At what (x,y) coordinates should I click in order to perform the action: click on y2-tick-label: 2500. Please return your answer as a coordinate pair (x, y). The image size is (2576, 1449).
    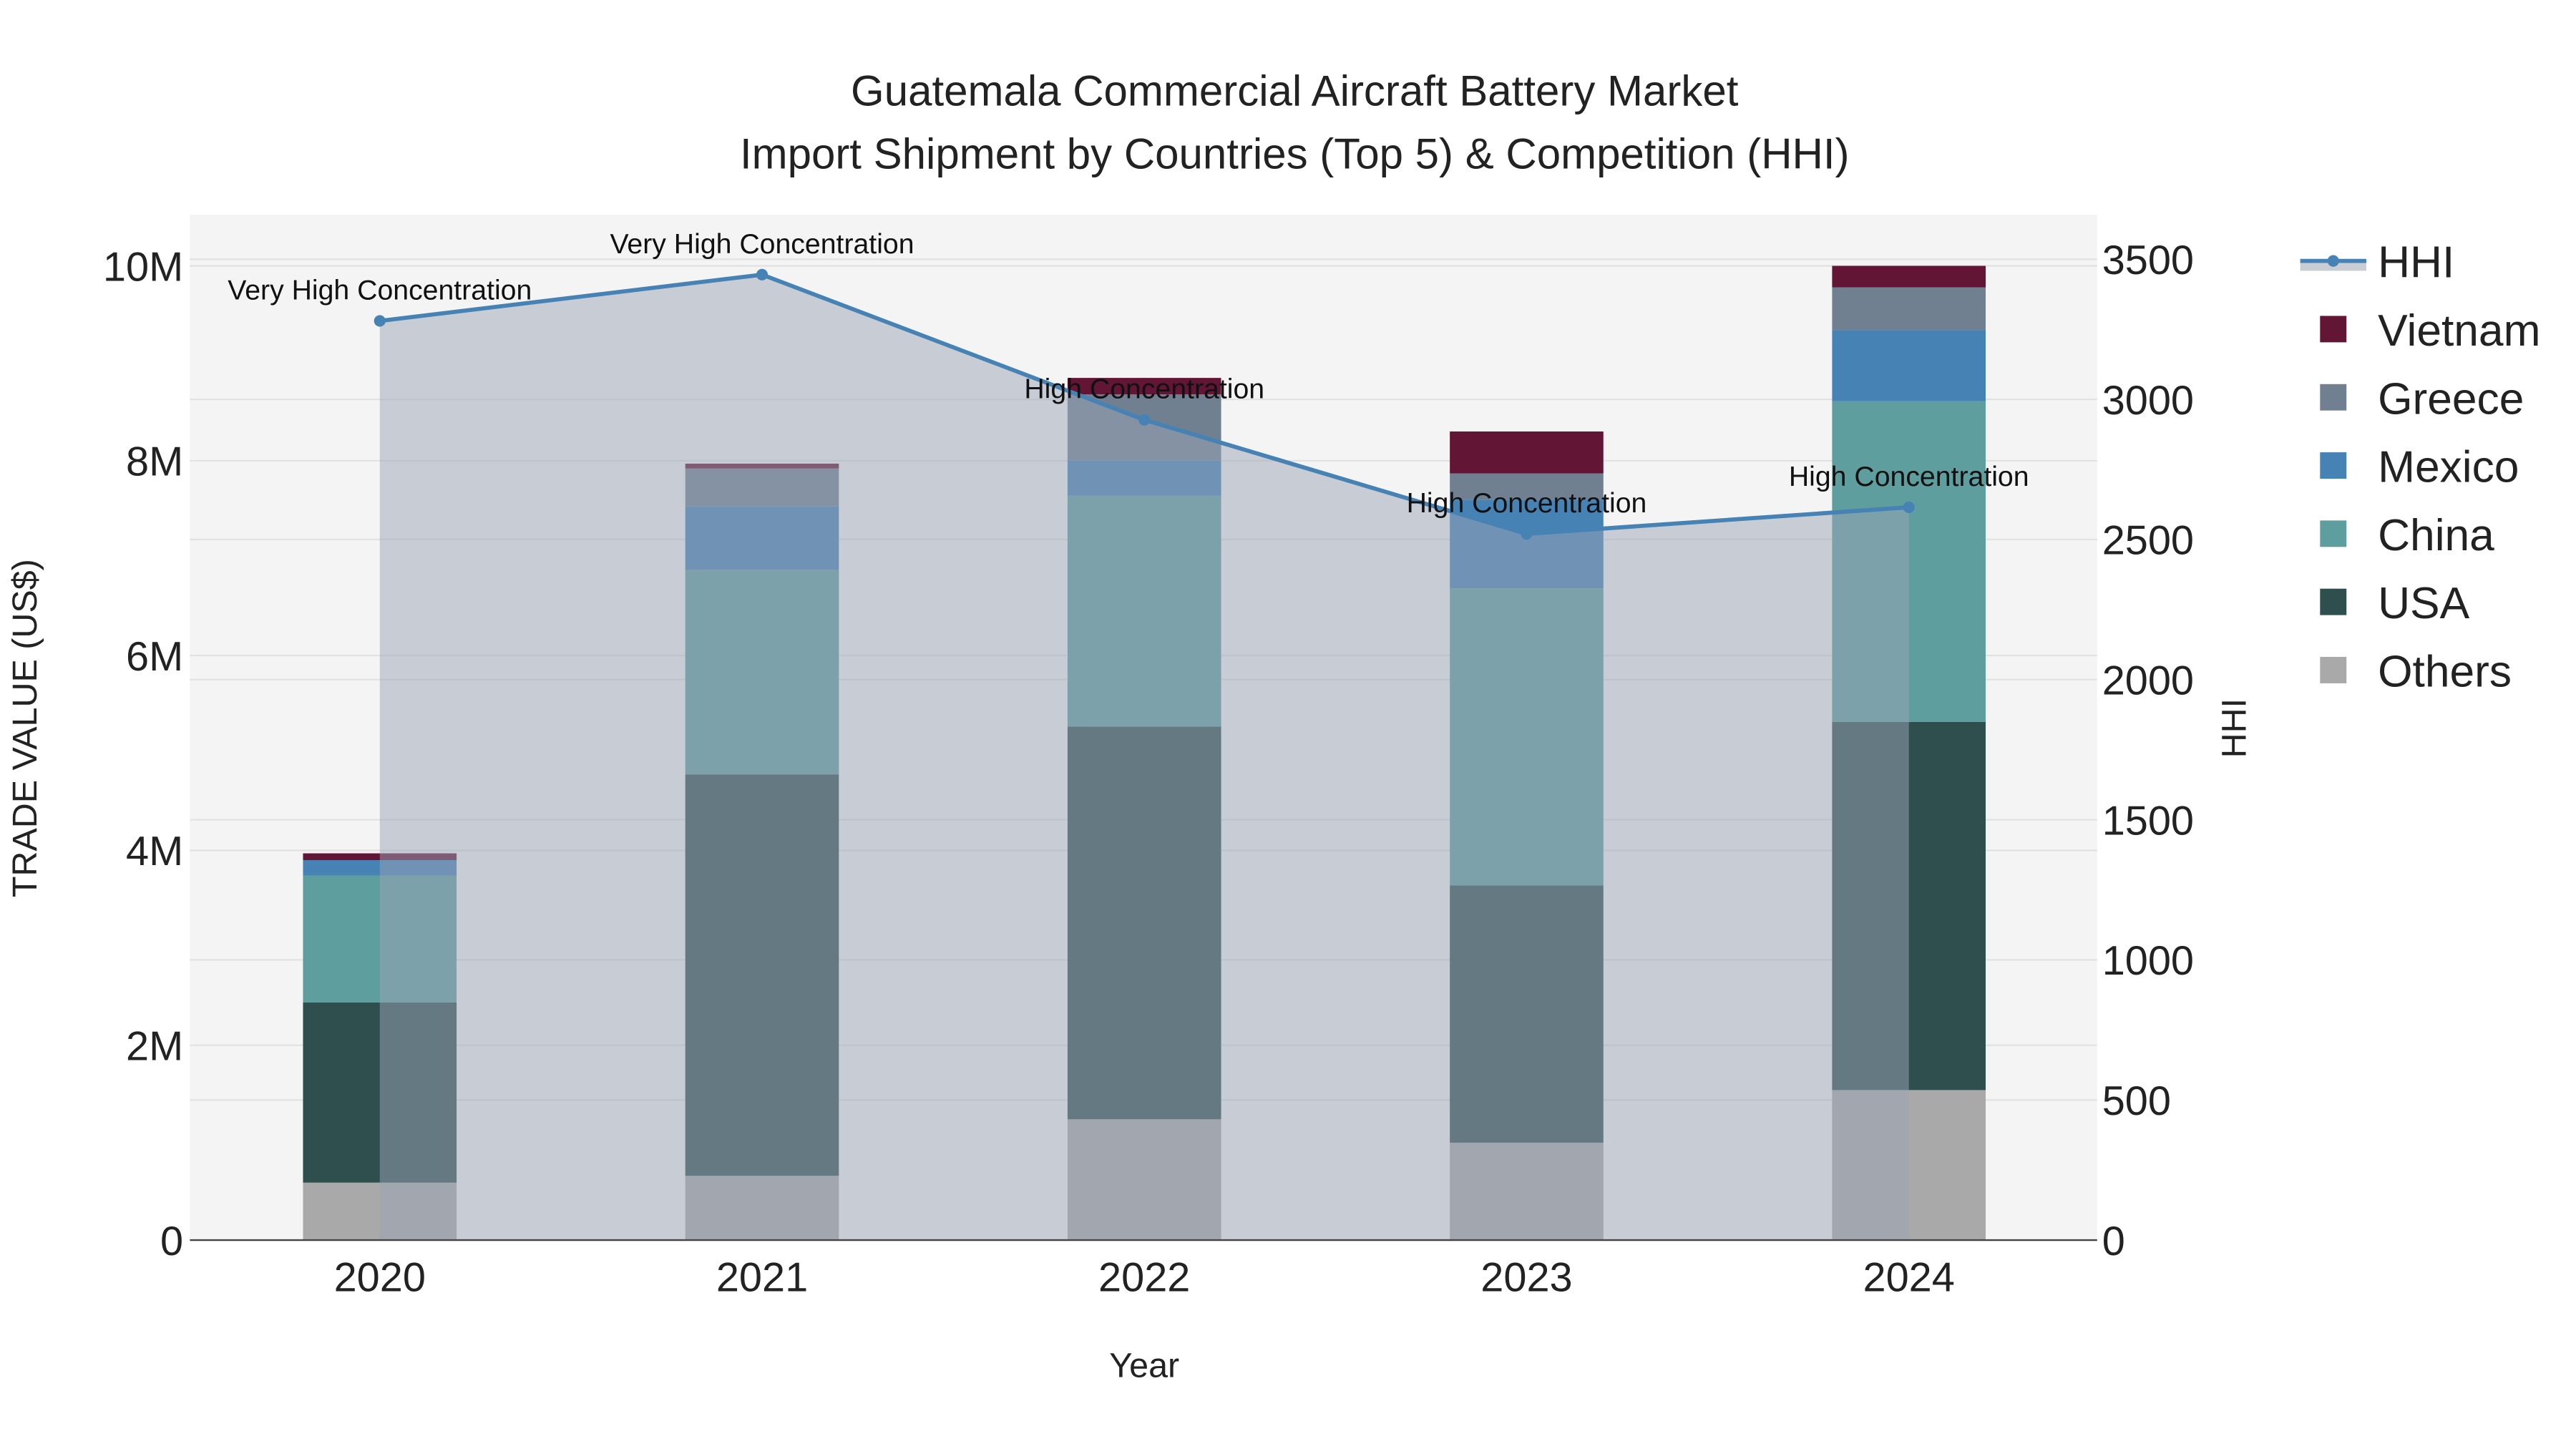
    Looking at the image, I should click on (2148, 541).